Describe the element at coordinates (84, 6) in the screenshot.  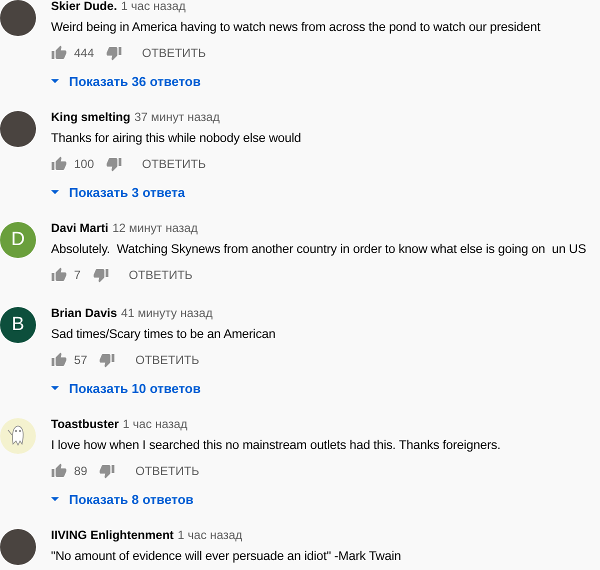
I see `comment-author: Skier Dude.` at that location.